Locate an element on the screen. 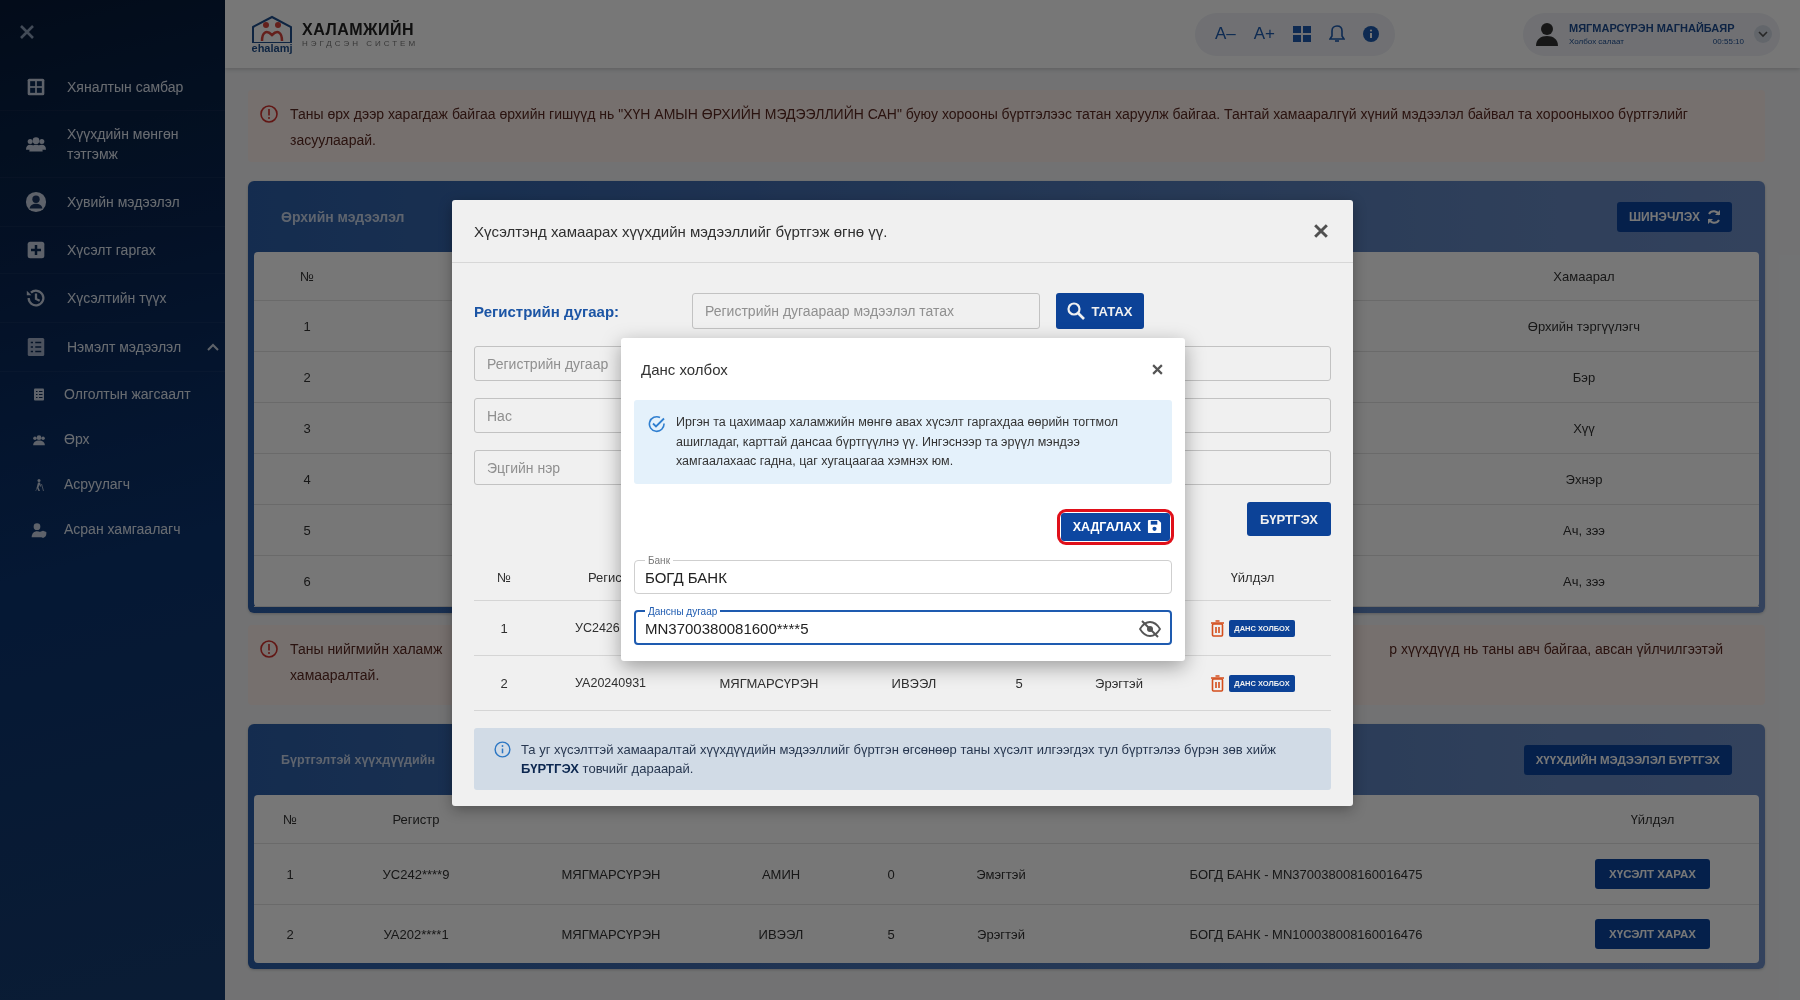 Image resolution: width=1800 pixels, height=1000 pixels. check-circle-icon is located at coordinates (657, 424).